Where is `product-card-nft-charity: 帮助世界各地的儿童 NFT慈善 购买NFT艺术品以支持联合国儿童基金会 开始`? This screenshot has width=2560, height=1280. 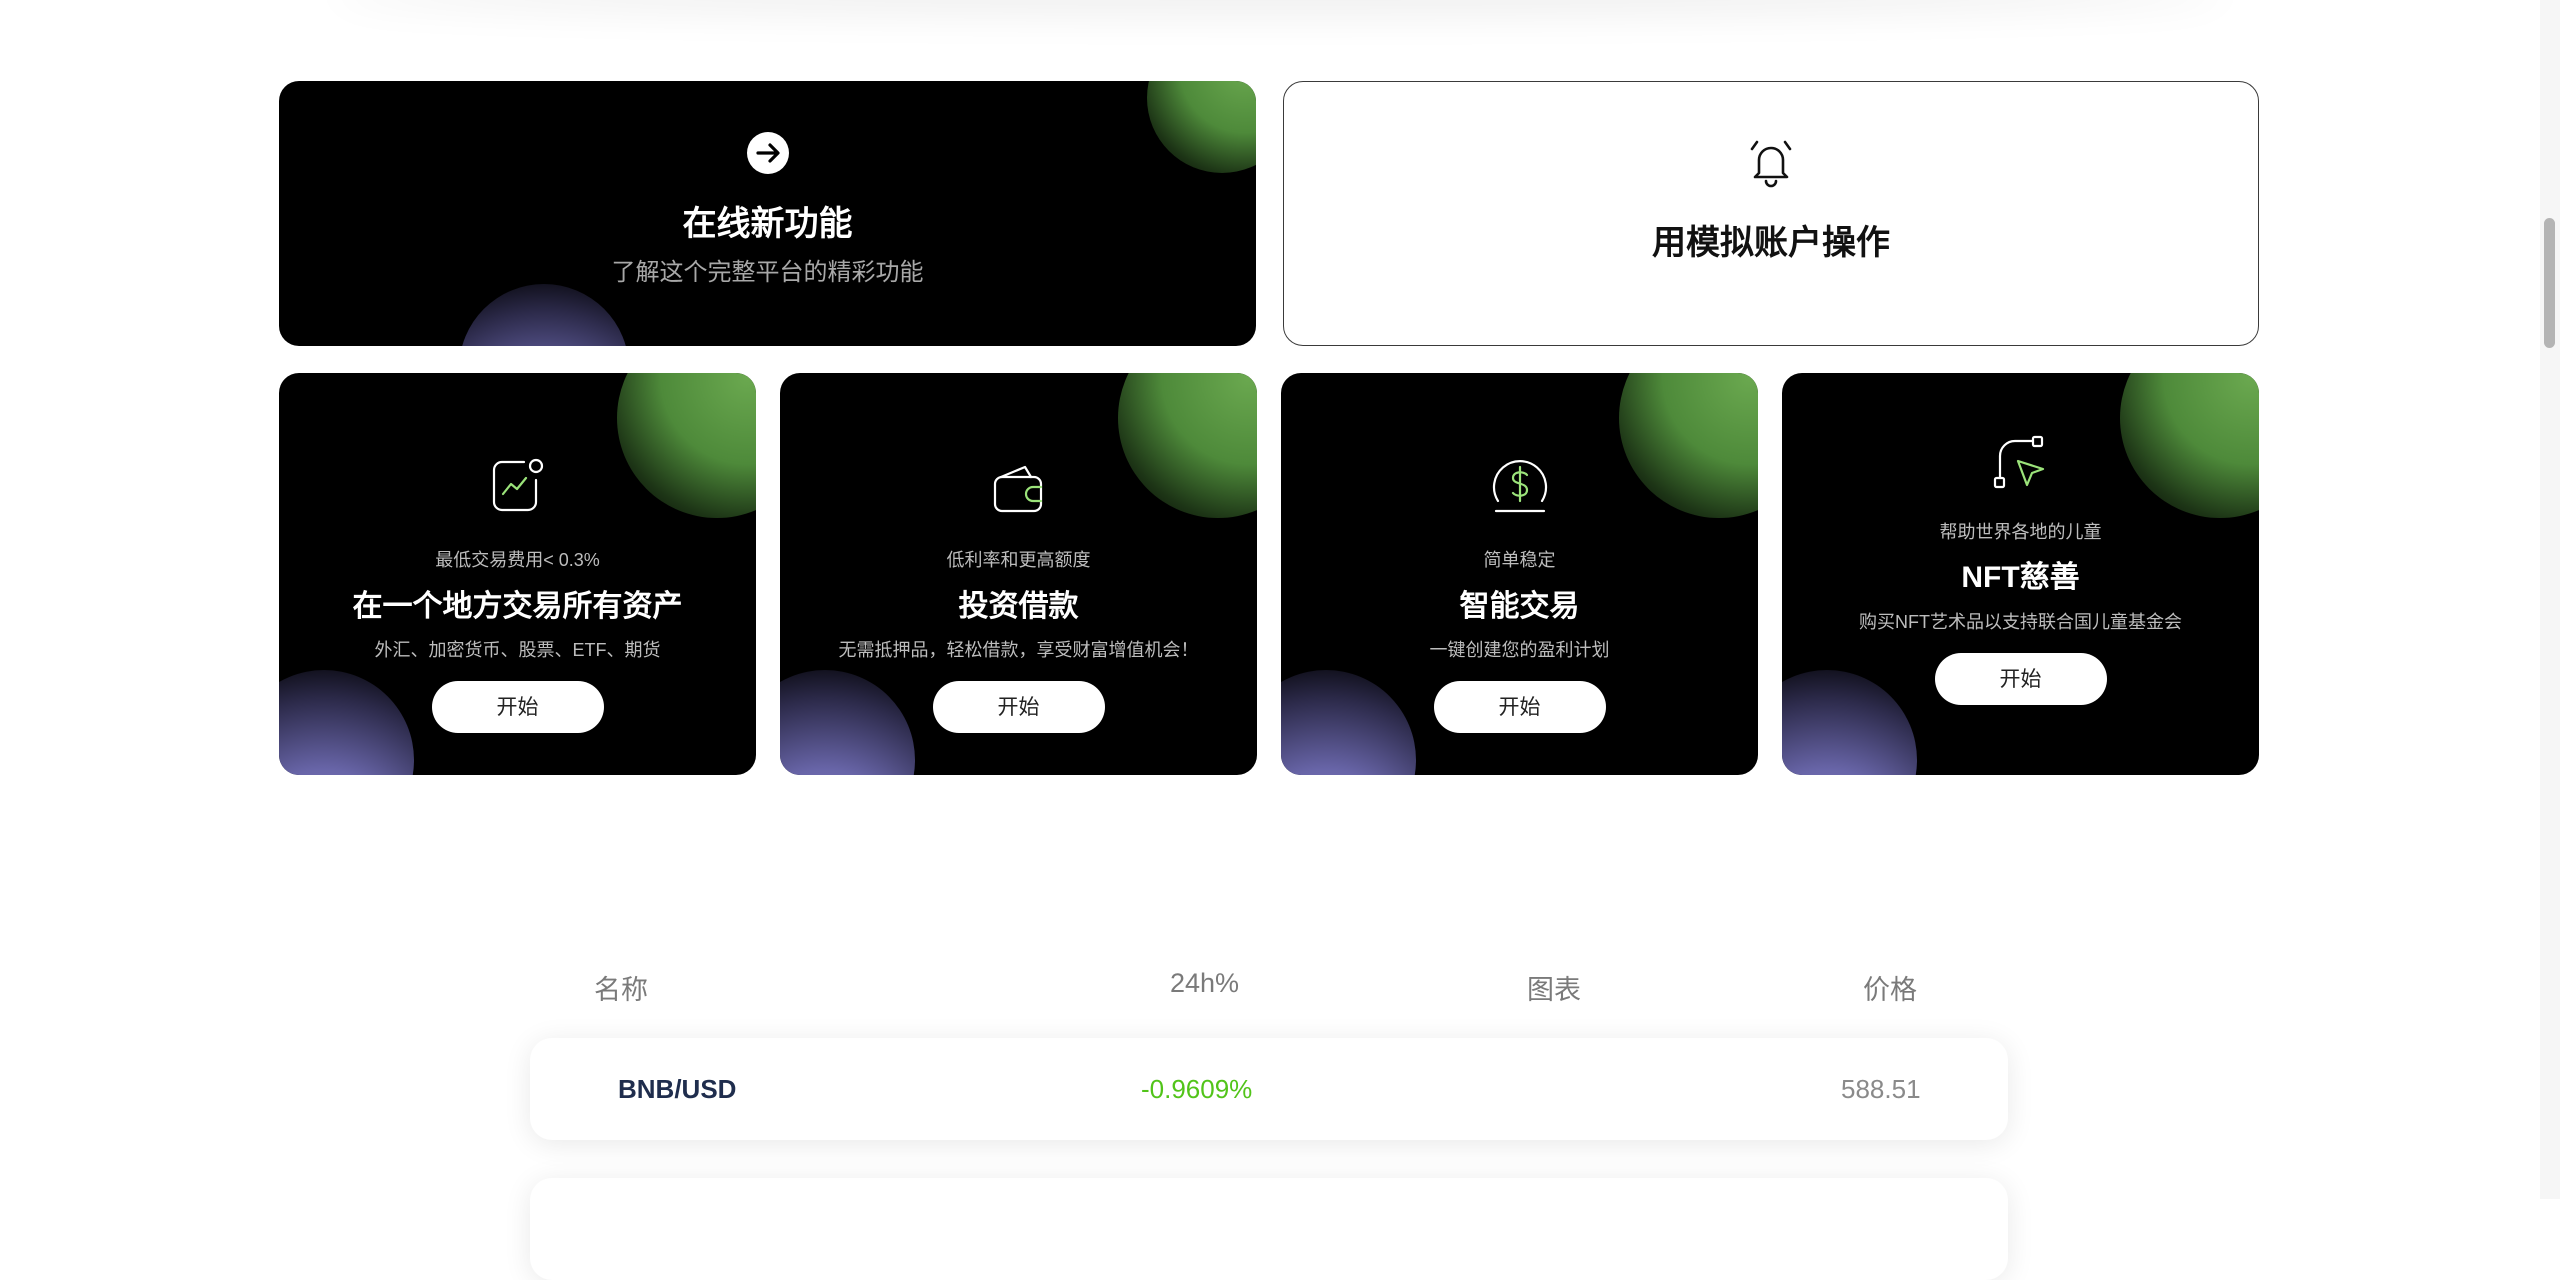
product-card-nft-charity: 帮助世界各地的儿童 NFT慈善 购买NFT艺术品以支持联合国儿童基金会 开始 is located at coordinates (2020, 574).